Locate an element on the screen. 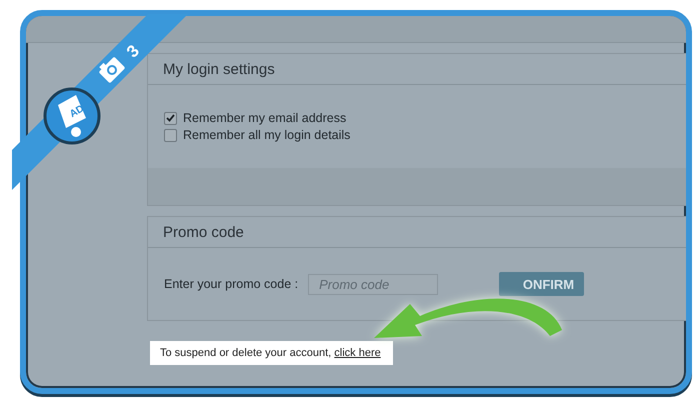  panel-title: Promo code is located at coordinates (417, 232).